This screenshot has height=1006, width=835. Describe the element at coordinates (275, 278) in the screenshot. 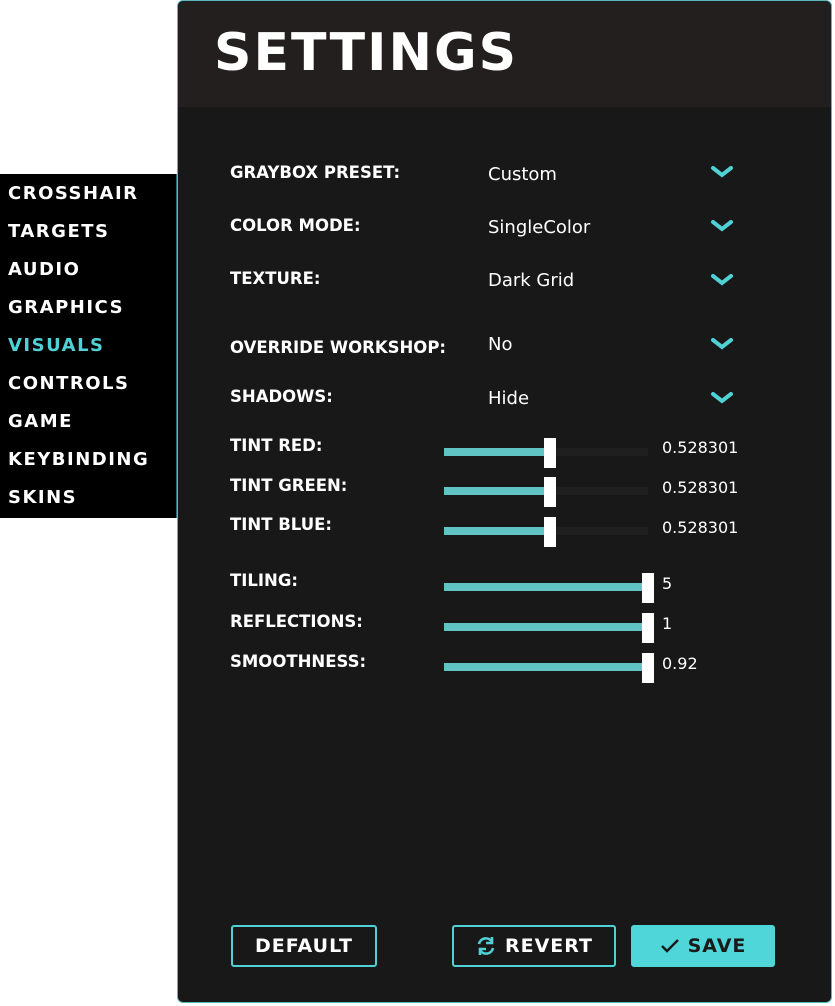

I see `dropdown-label: TEXTURE:` at that location.